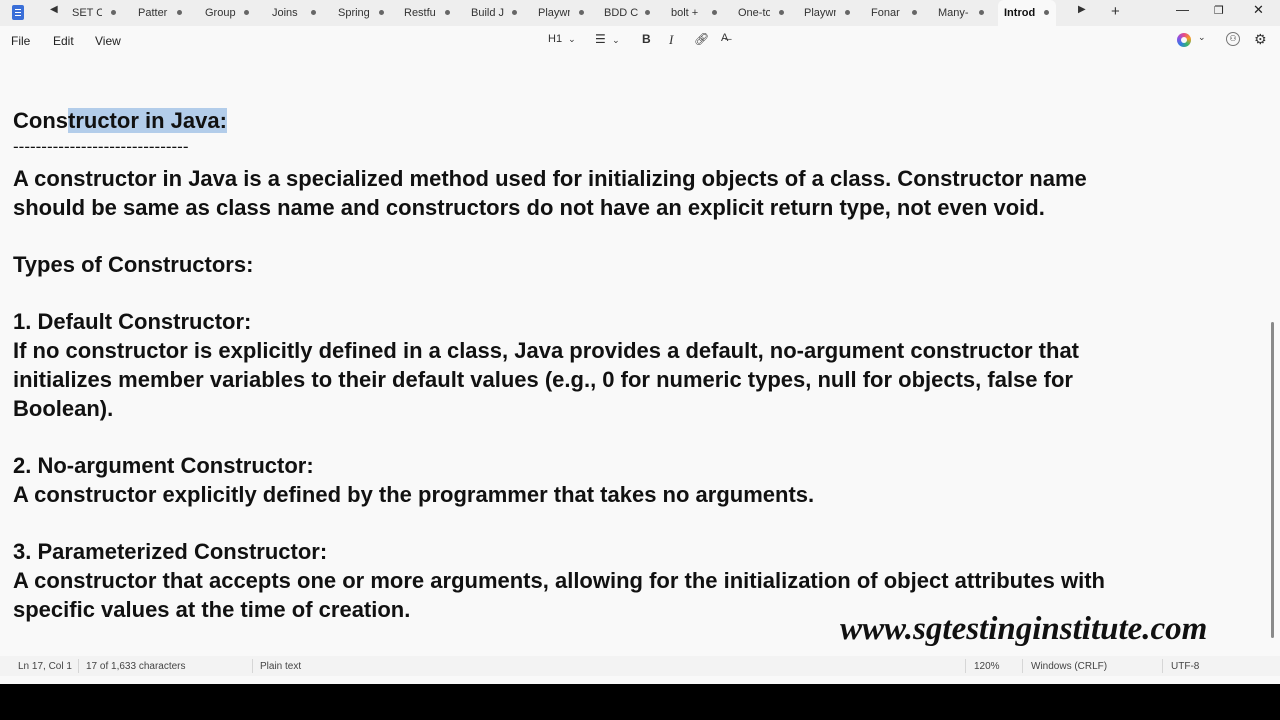 The width and height of the screenshot is (1280, 720). I want to click on tab-label: Group, so click(220, 13).